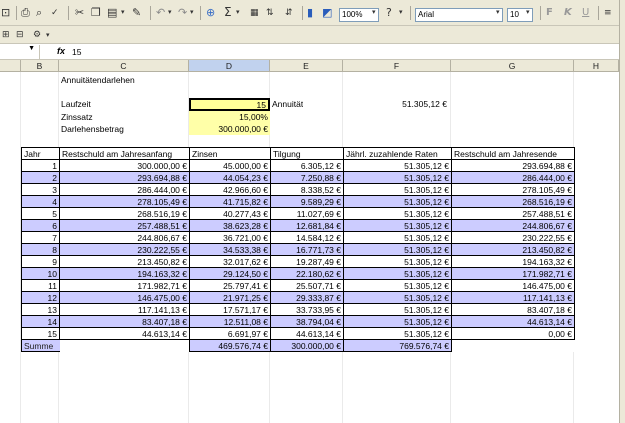 The image size is (625, 423). I want to click on cell-zinsen: 40.277,43 €, so click(230, 213).